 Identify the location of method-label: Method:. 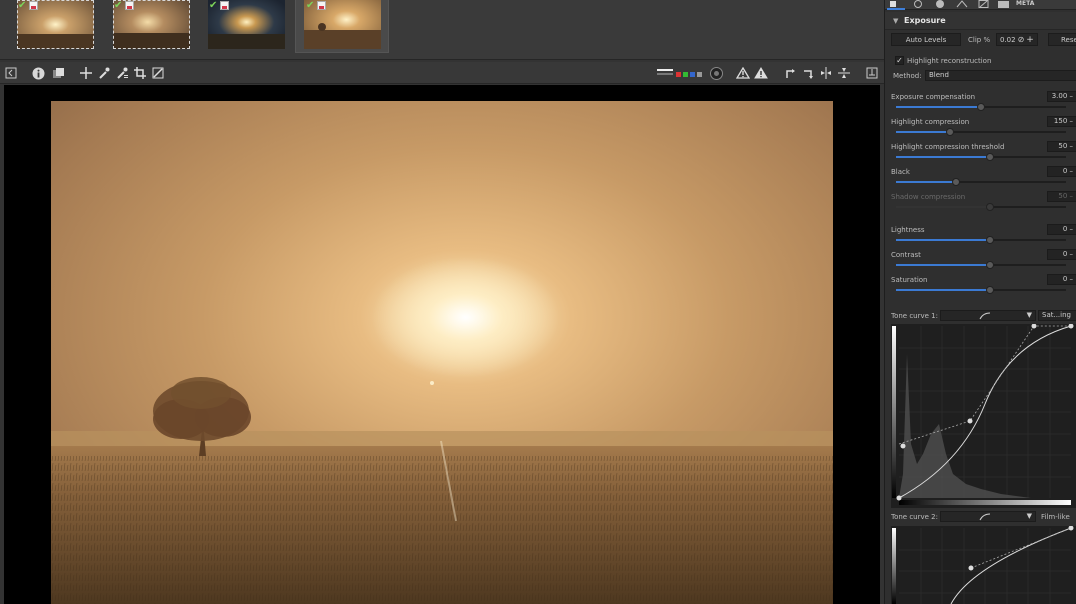
(907, 76).